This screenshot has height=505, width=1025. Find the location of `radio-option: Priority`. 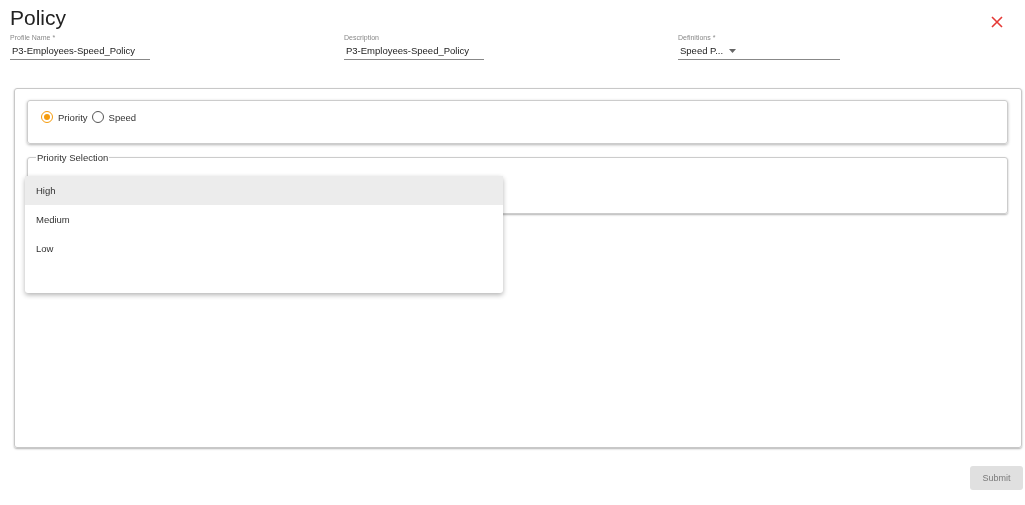

radio-option: Priority is located at coordinates (64, 117).